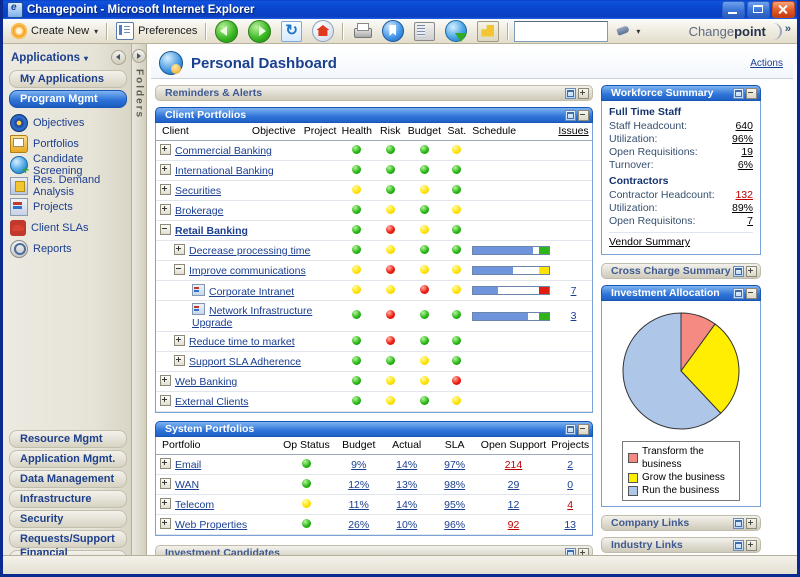  Describe the element at coordinates (742, 139) in the screenshot. I see `summary-value: 96%` at that location.